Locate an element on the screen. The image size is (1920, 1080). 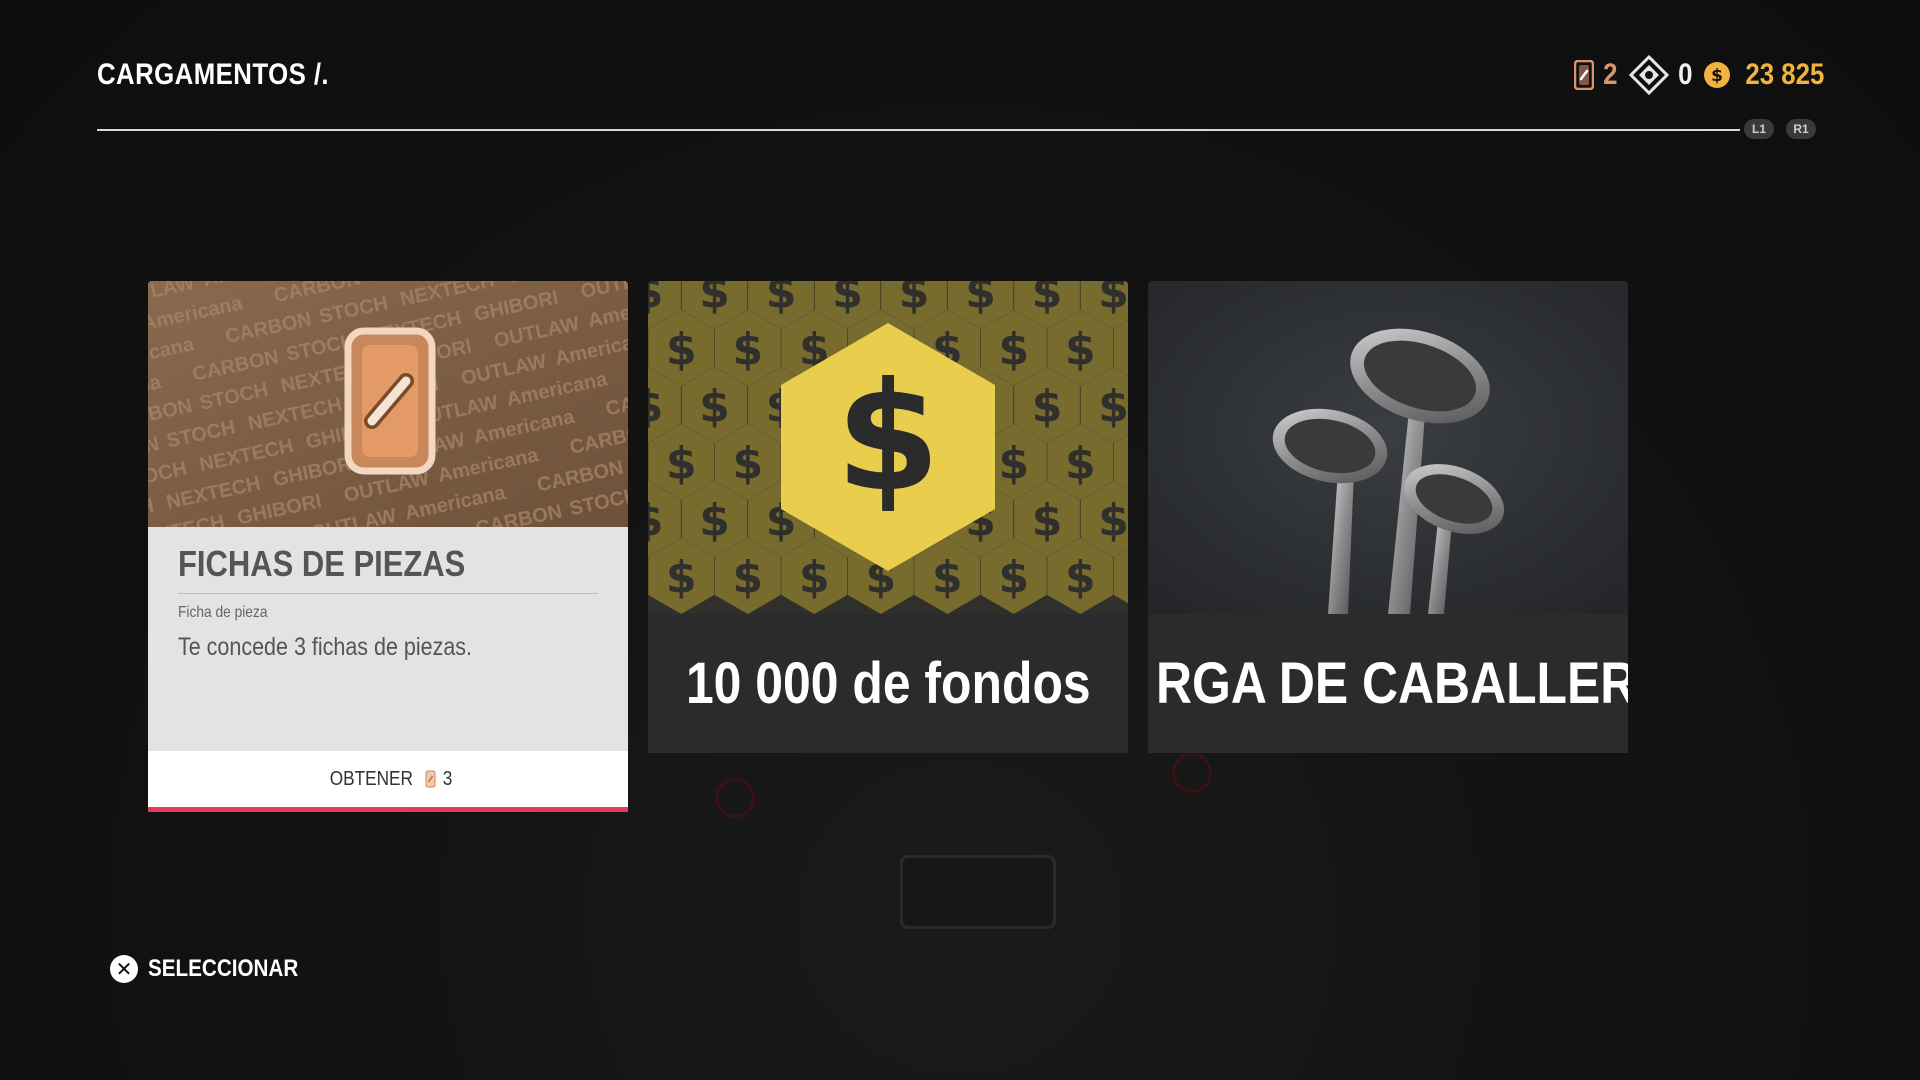
horn-card-image is located at coordinates (1388, 447).